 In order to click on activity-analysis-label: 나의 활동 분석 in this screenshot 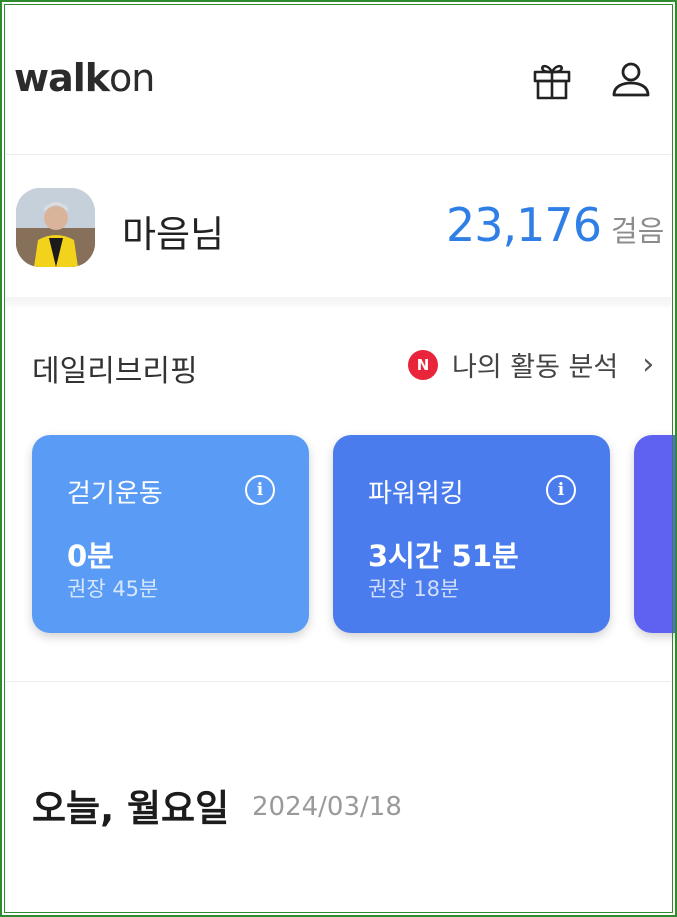, I will do `click(535, 367)`.